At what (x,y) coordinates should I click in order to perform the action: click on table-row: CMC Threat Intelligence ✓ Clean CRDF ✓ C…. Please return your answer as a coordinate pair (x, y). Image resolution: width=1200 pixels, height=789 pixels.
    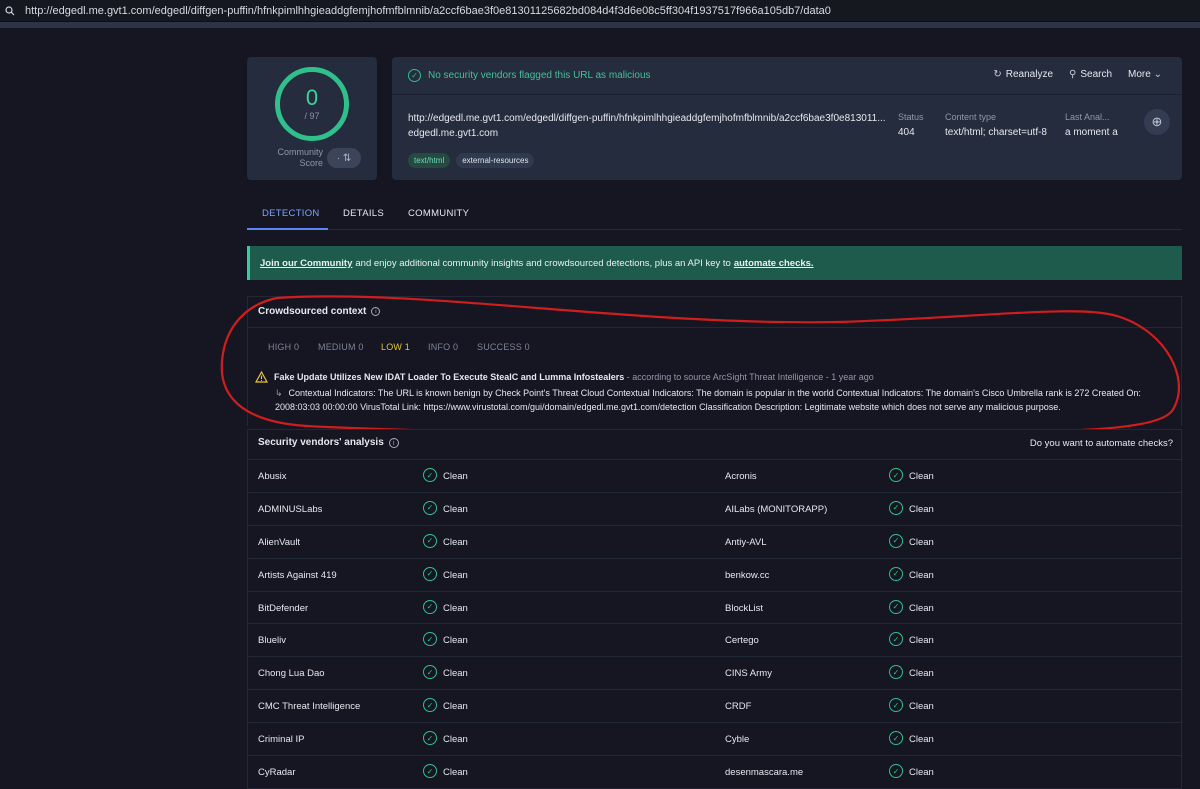
    Looking at the image, I should click on (714, 705).